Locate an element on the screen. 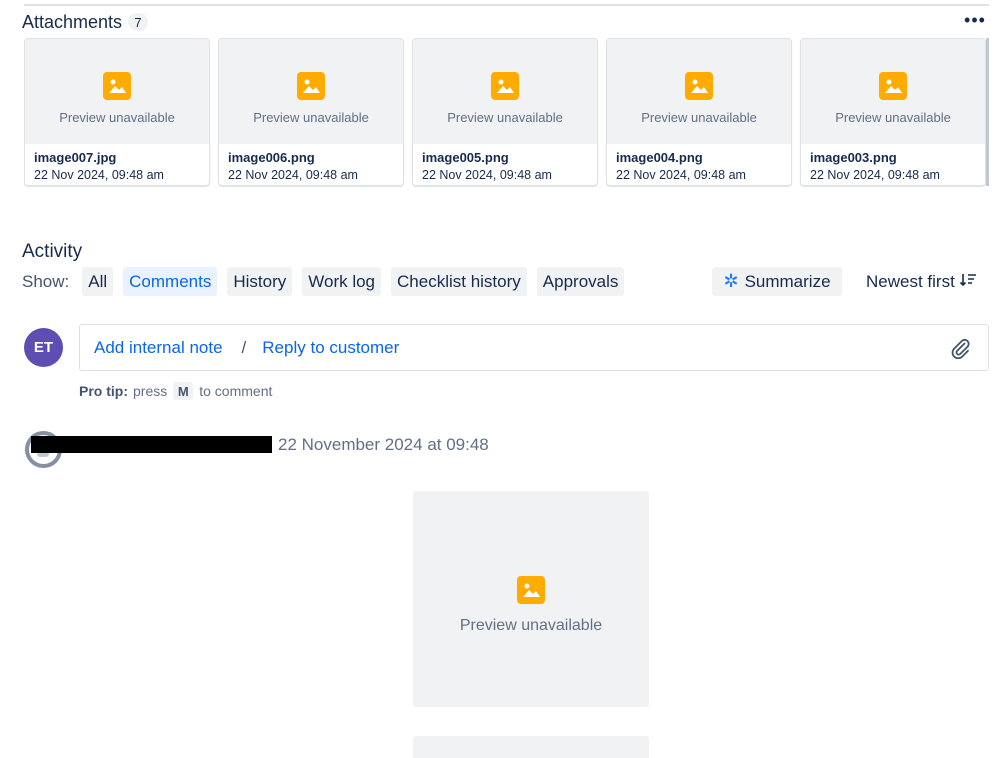 The width and height of the screenshot is (999, 758). more-actions-button: ••• is located at coordinates (975, 20).